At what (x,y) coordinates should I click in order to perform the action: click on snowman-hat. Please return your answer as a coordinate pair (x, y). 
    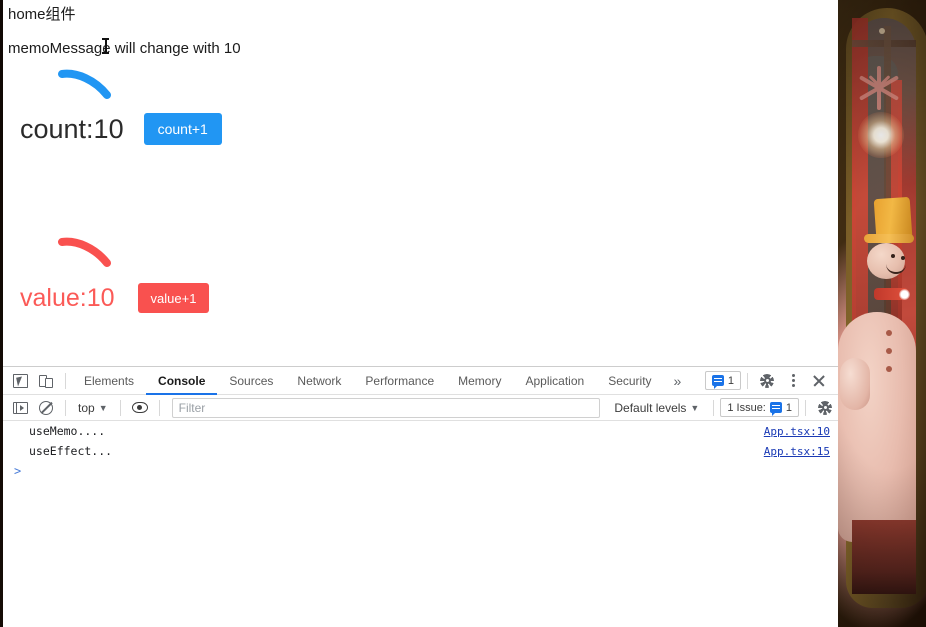
    Looking at the image, I should click on (893, 218).